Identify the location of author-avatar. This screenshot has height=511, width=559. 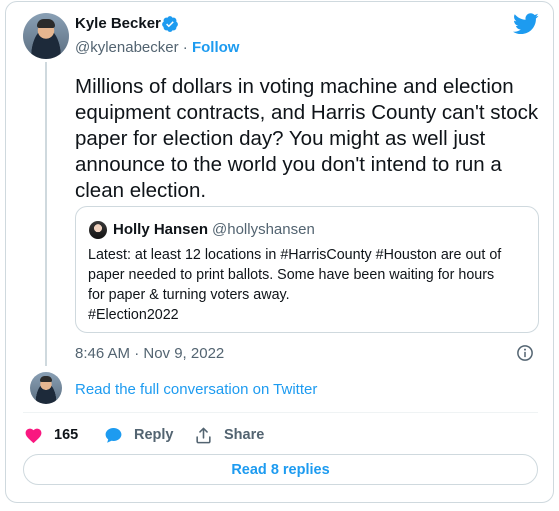
(46, 36).